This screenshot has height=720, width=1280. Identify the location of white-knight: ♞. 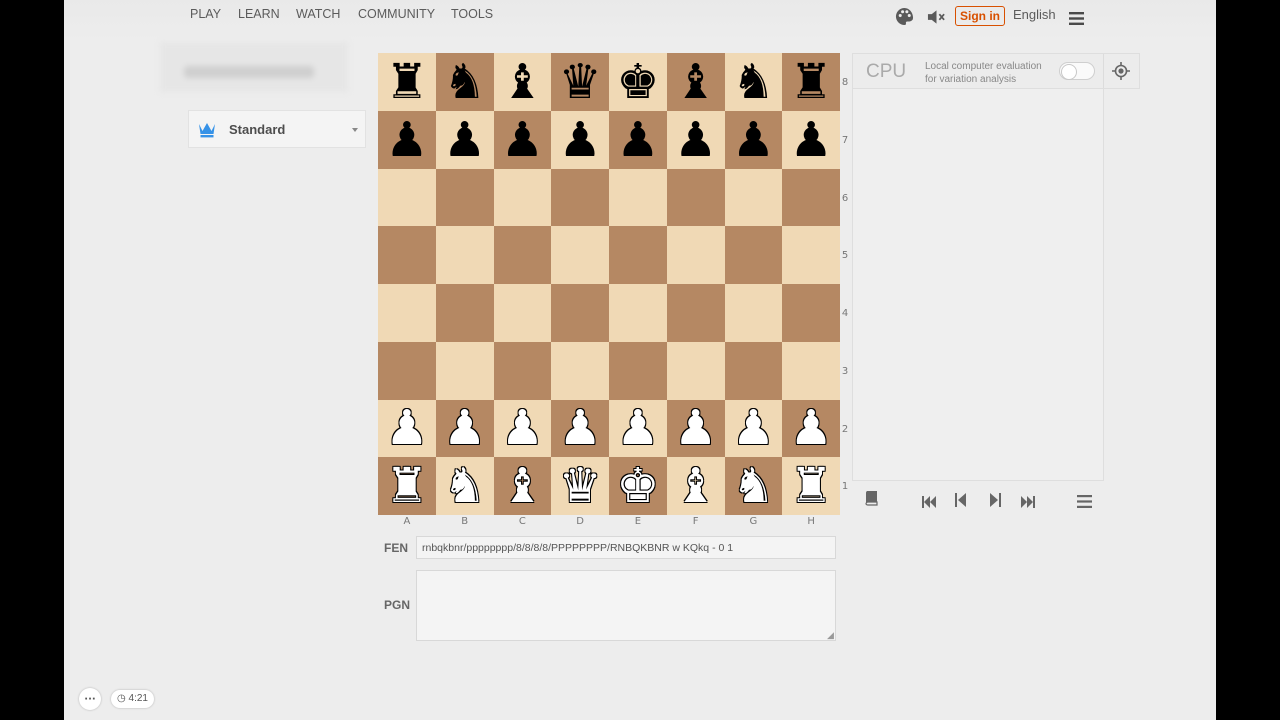
(464, 486).